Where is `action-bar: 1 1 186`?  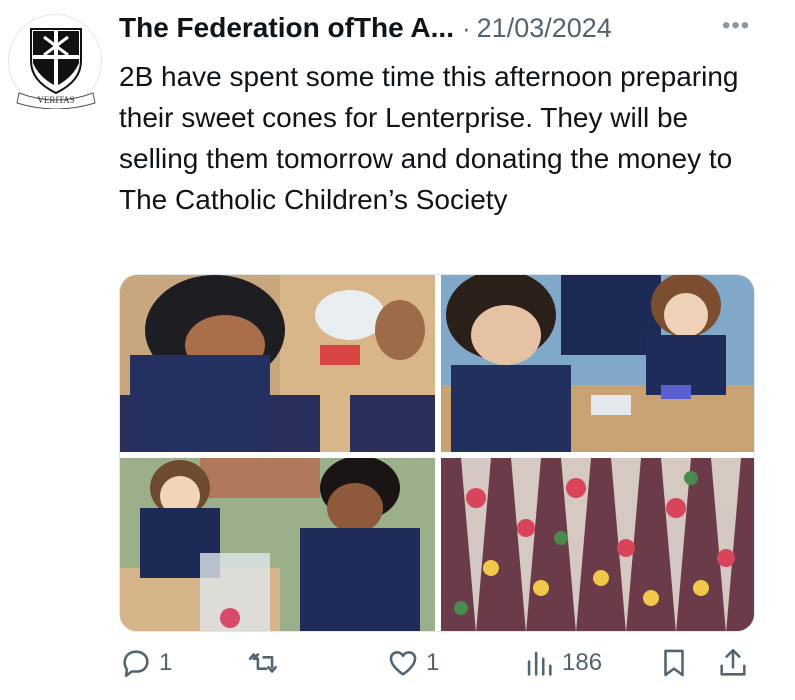
action-bar: 1 1 186 is located at coordinates (397, 668).